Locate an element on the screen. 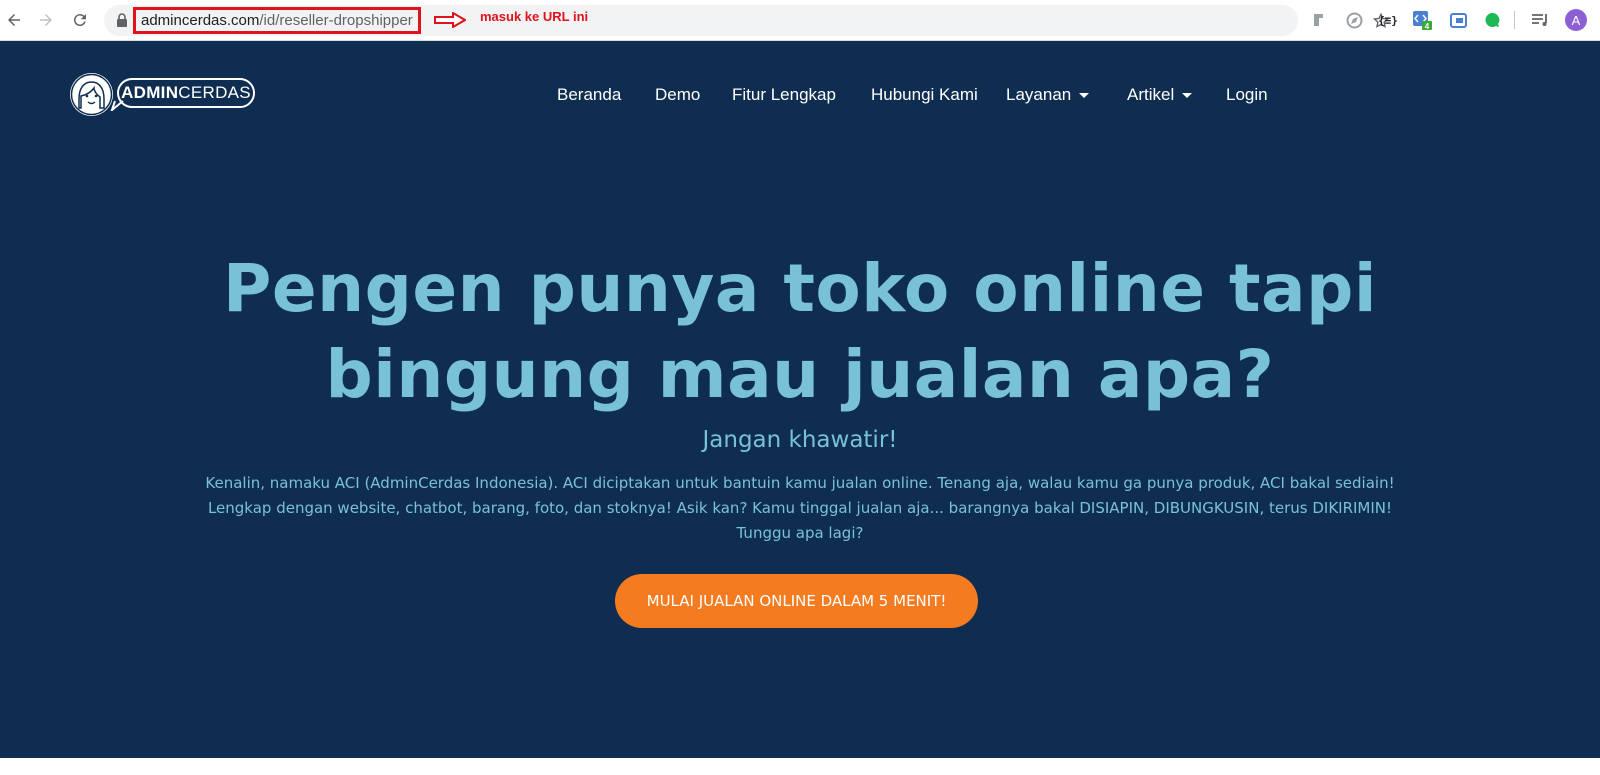 Image resolution: width=1600 pixels, height=775 pixels. lock-icon is located at coordinates (122, 20).